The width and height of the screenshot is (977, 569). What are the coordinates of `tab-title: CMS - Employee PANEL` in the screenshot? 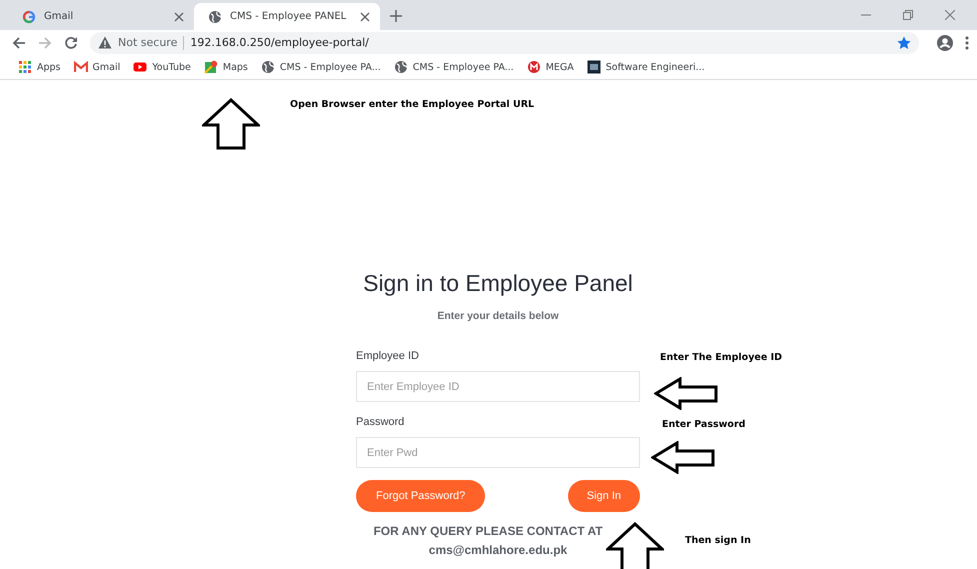 It's located at (289, 16).